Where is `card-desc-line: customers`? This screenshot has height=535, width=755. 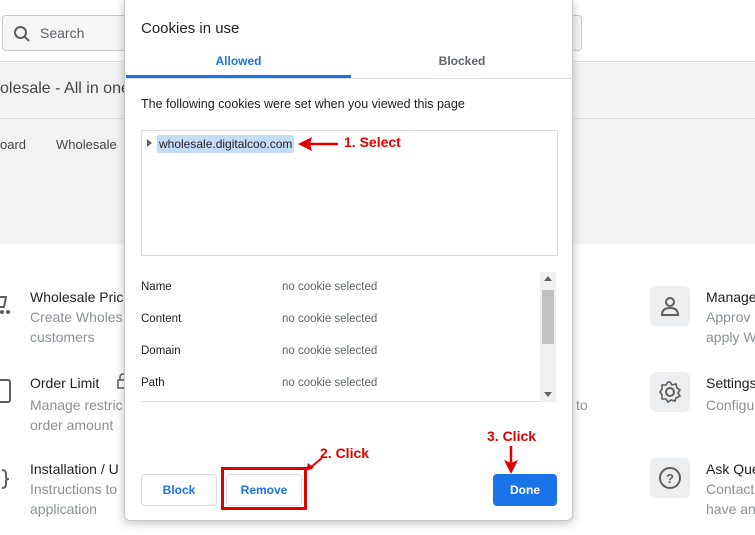
card-desc-line: customers is located at coordinates (62, 337).